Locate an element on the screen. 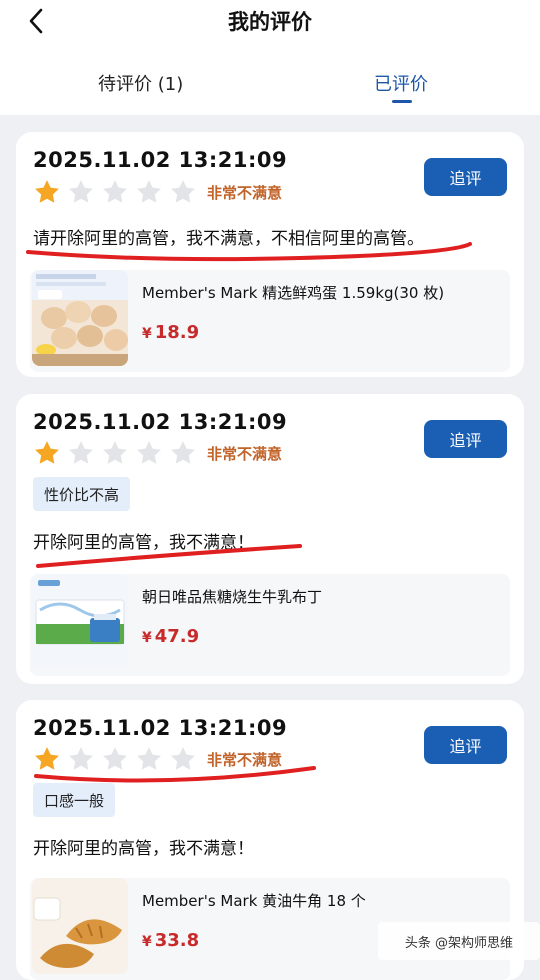  product-card: 朝日唯品焦糖烧生牛乳布丁 ¥47.9 is located at coordinates (270, 625).